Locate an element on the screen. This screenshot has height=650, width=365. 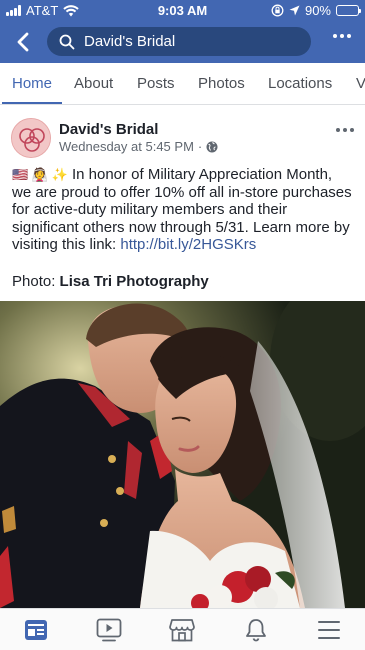
search-input: David's Bridal is located at coordinates (179, 41).